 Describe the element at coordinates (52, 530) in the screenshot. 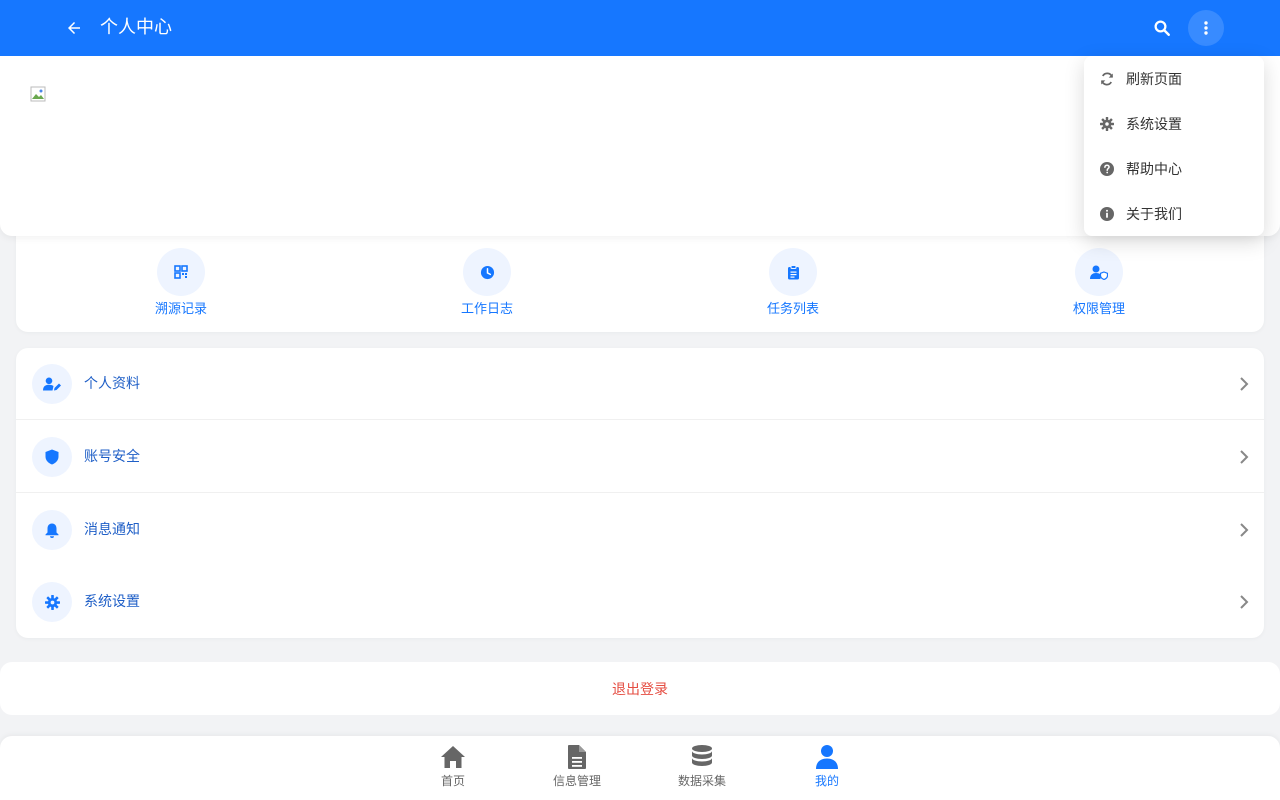

I see `bell-icon` at that location.